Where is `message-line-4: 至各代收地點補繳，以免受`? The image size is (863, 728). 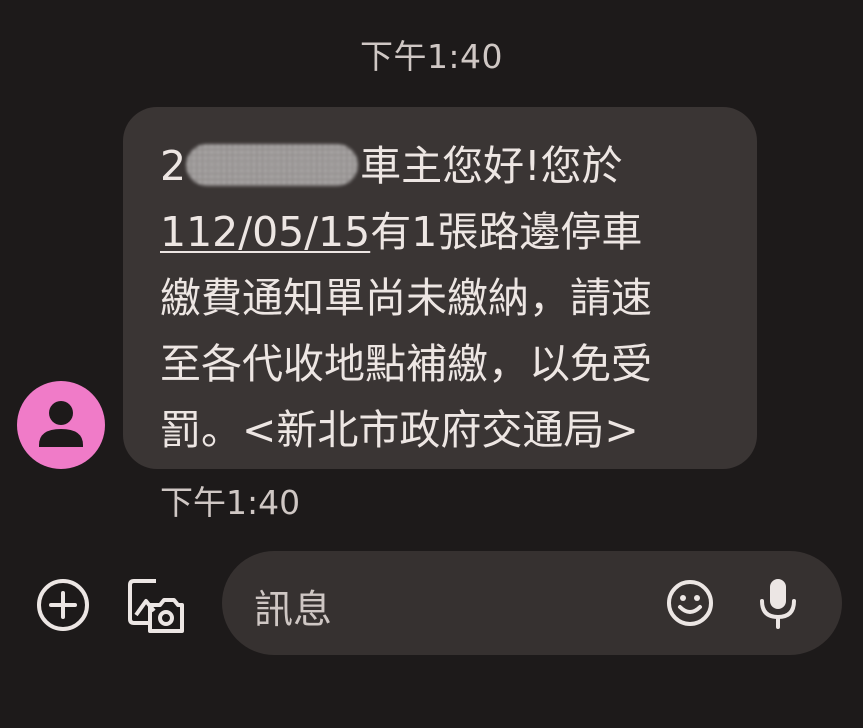
message-line-4: 至各代收地點補繳，以免受 is located at coordinates (406, 364).